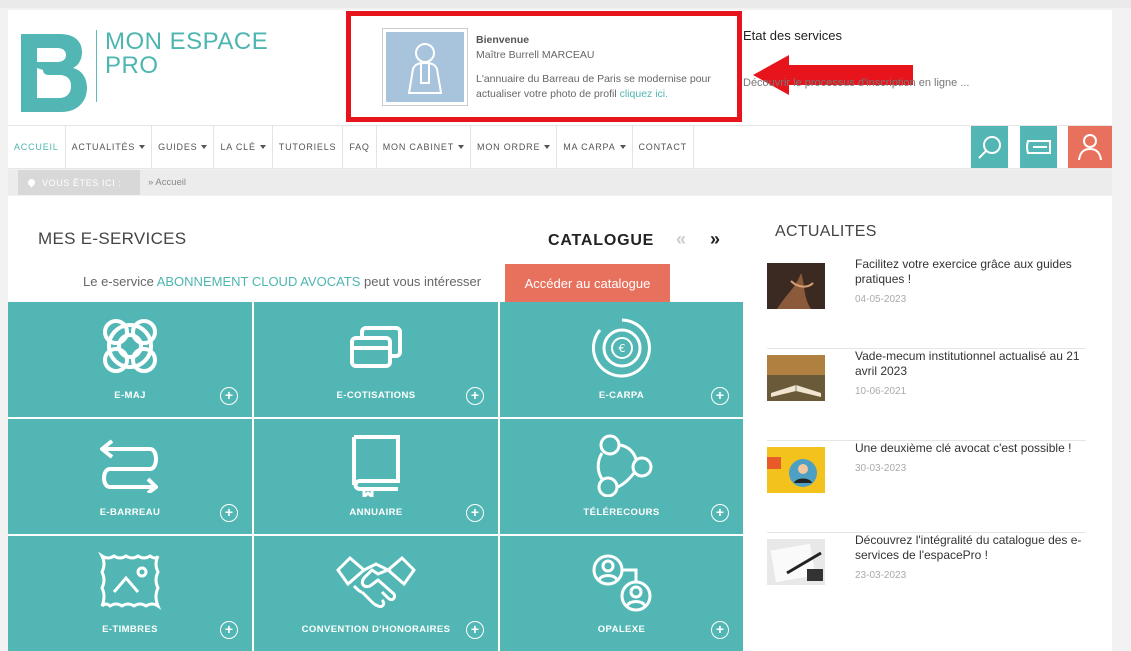  Describe the element at coordinates (259, 281) in the screenshot. I see `promo-service-link: ABONNEMENT CLOUD AVOCATS` at that location.